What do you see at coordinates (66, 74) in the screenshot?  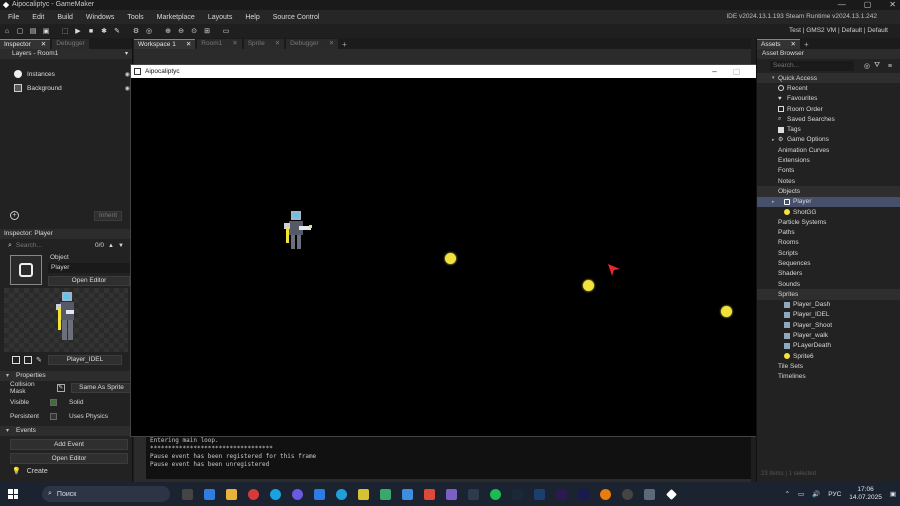 I see `layer-instances: Instances ◉` at bounding box center [66, 74].